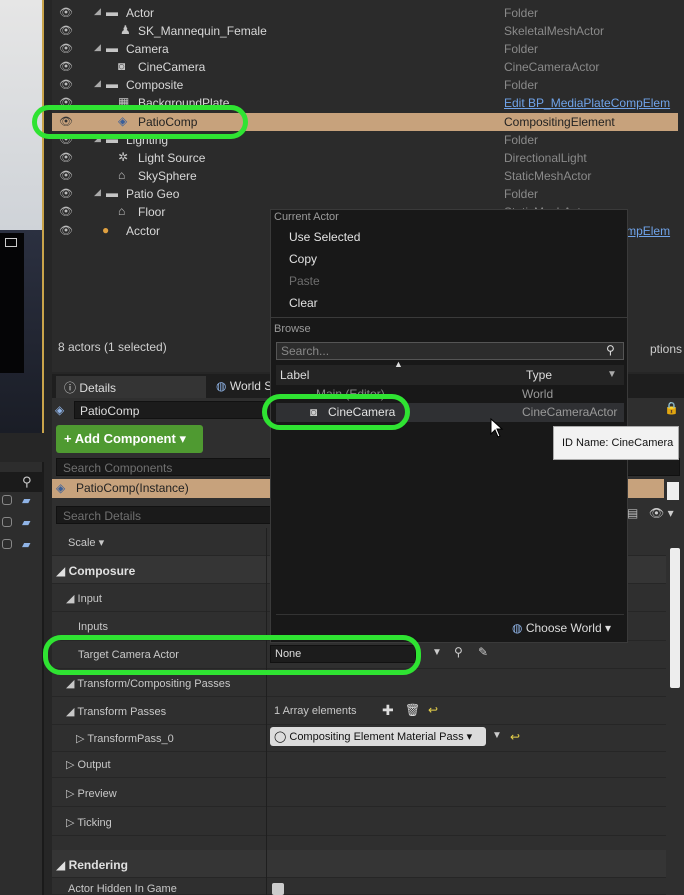 Image resolution: width=684 pixels, height=895 pixels. Describe the element at coordinates (661, 513) in the screenshot. I see `eye-visibility-icon: 👁 ▾` at that location.